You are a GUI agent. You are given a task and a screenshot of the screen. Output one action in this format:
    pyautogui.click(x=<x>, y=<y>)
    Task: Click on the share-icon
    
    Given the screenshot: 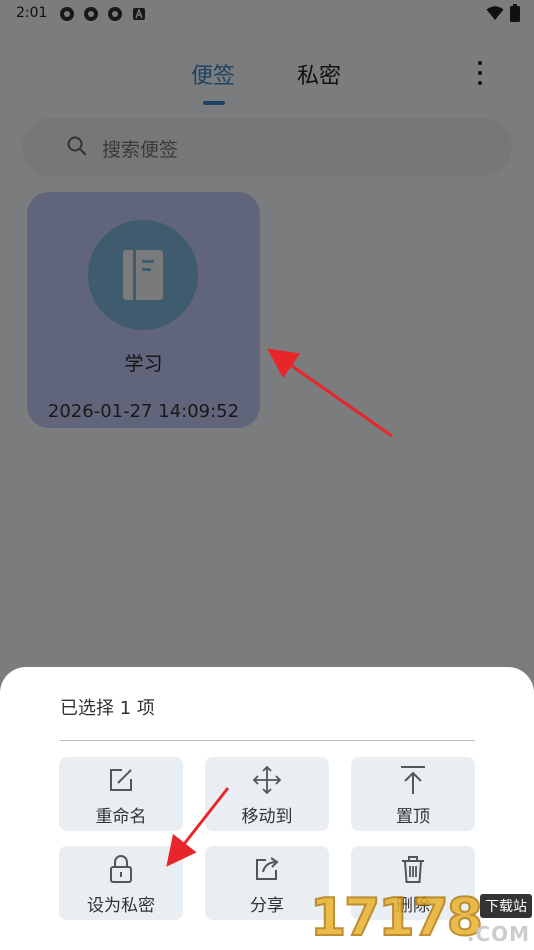 What is the action you would take?
    pyautogui.click(x=267, y=869)
    